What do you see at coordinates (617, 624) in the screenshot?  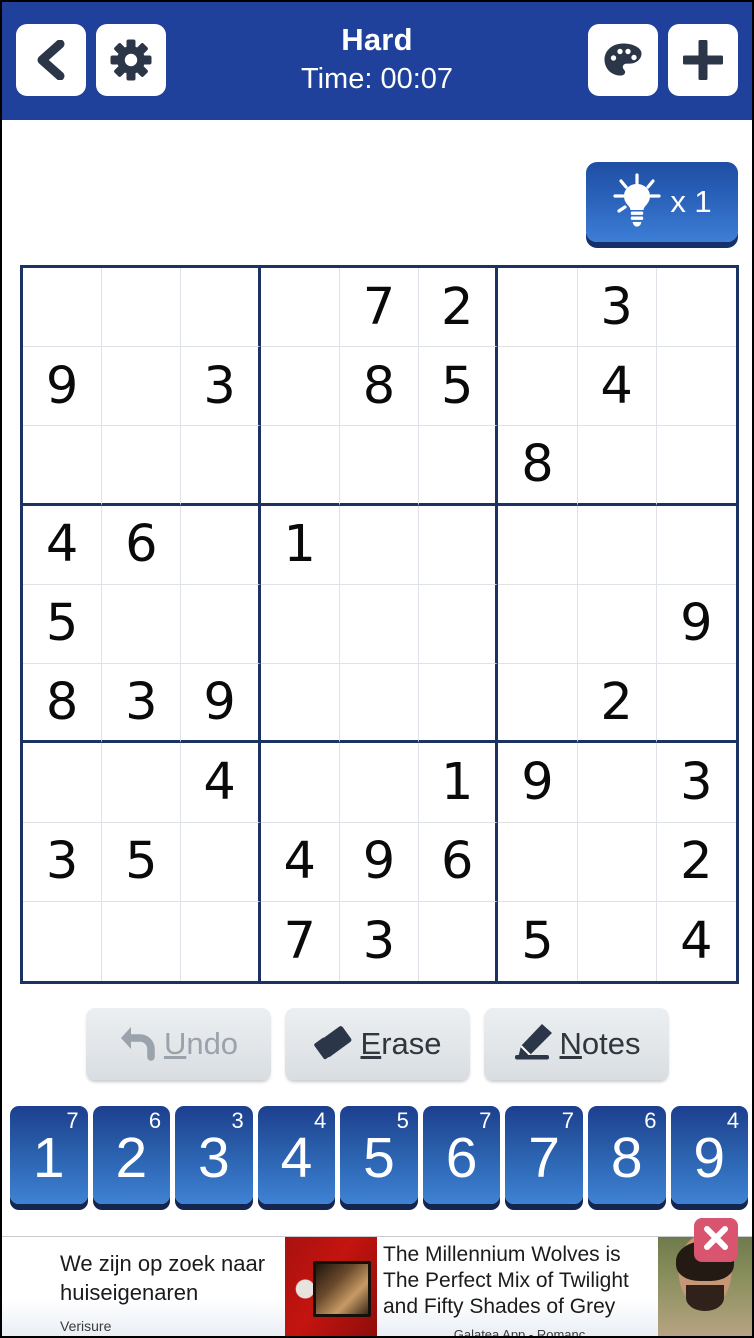 I see `sudoku-cell-r5c8` at bounding box center [617, 624].